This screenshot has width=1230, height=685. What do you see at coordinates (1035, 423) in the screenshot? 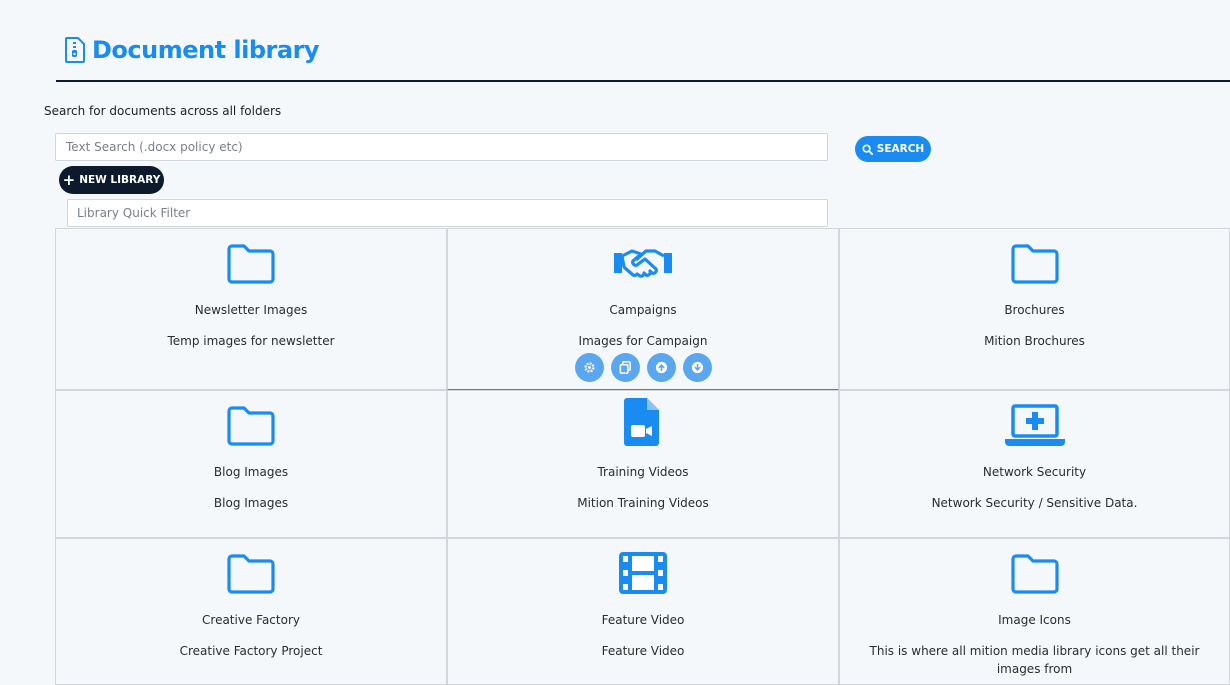
I see `laptop-medical-icon` at bounding box center [1035, 423].